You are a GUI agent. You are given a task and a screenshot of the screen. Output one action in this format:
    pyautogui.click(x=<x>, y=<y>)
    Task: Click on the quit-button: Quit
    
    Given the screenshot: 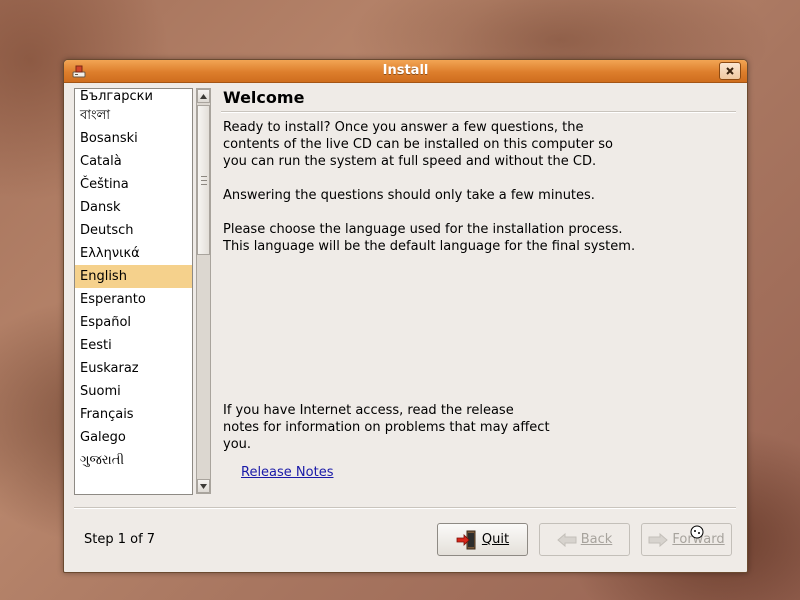 What is the action you would take?
    pyautogui.click(x=482, y=539)
    